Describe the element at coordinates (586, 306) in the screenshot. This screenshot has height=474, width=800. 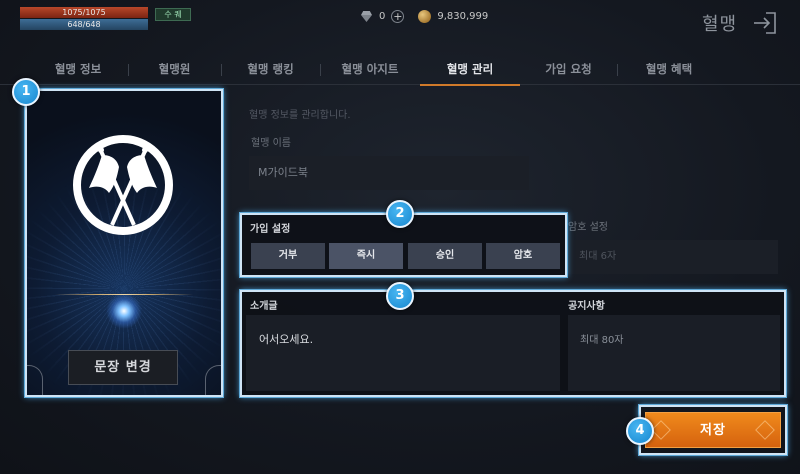
I see `notice-label: 공지사항` at that location.